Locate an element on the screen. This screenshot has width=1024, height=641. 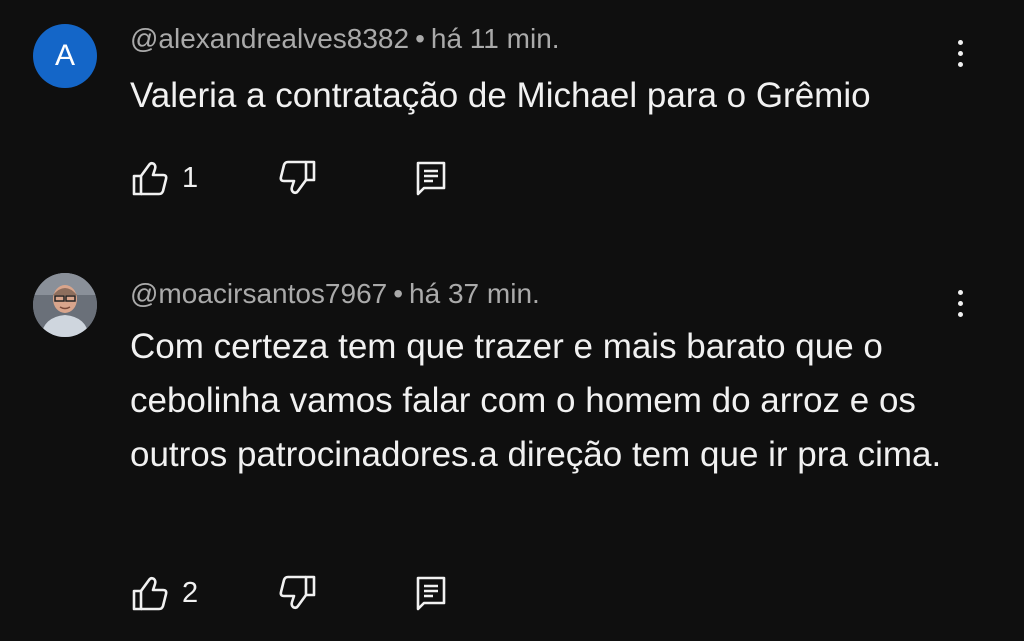
avatar is located at coordinates (65, 305).